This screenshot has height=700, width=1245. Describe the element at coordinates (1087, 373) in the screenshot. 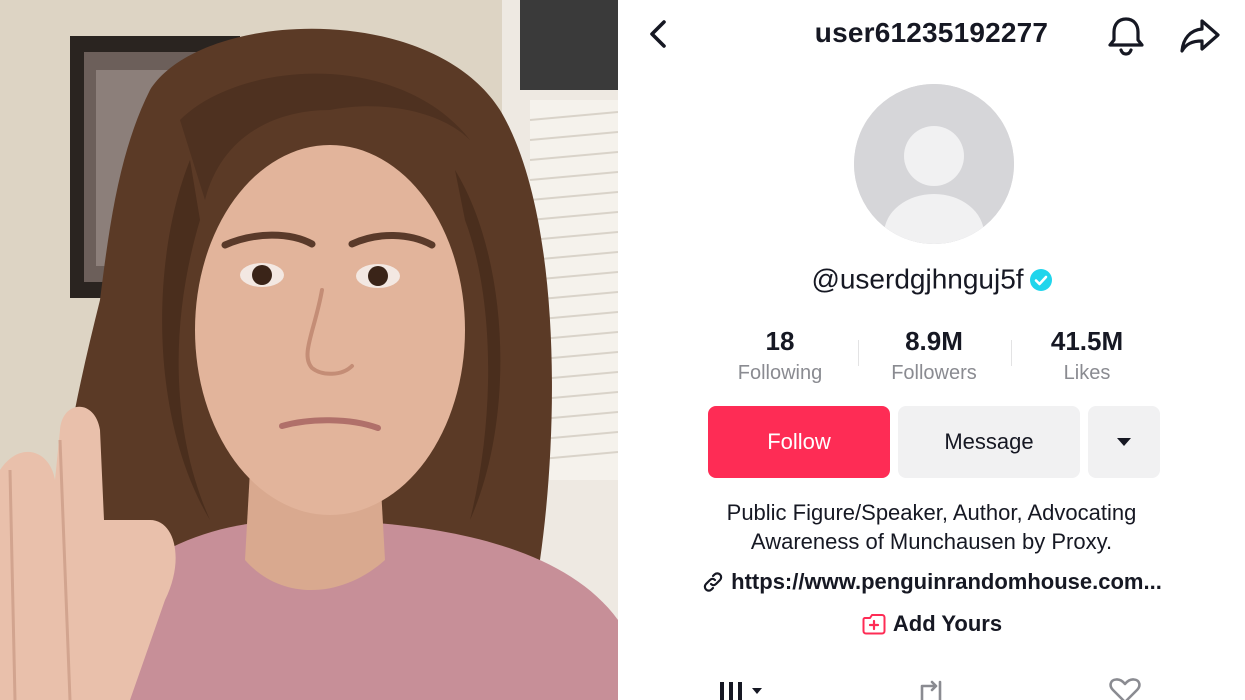

I see `stat-label: Likes` at that location.